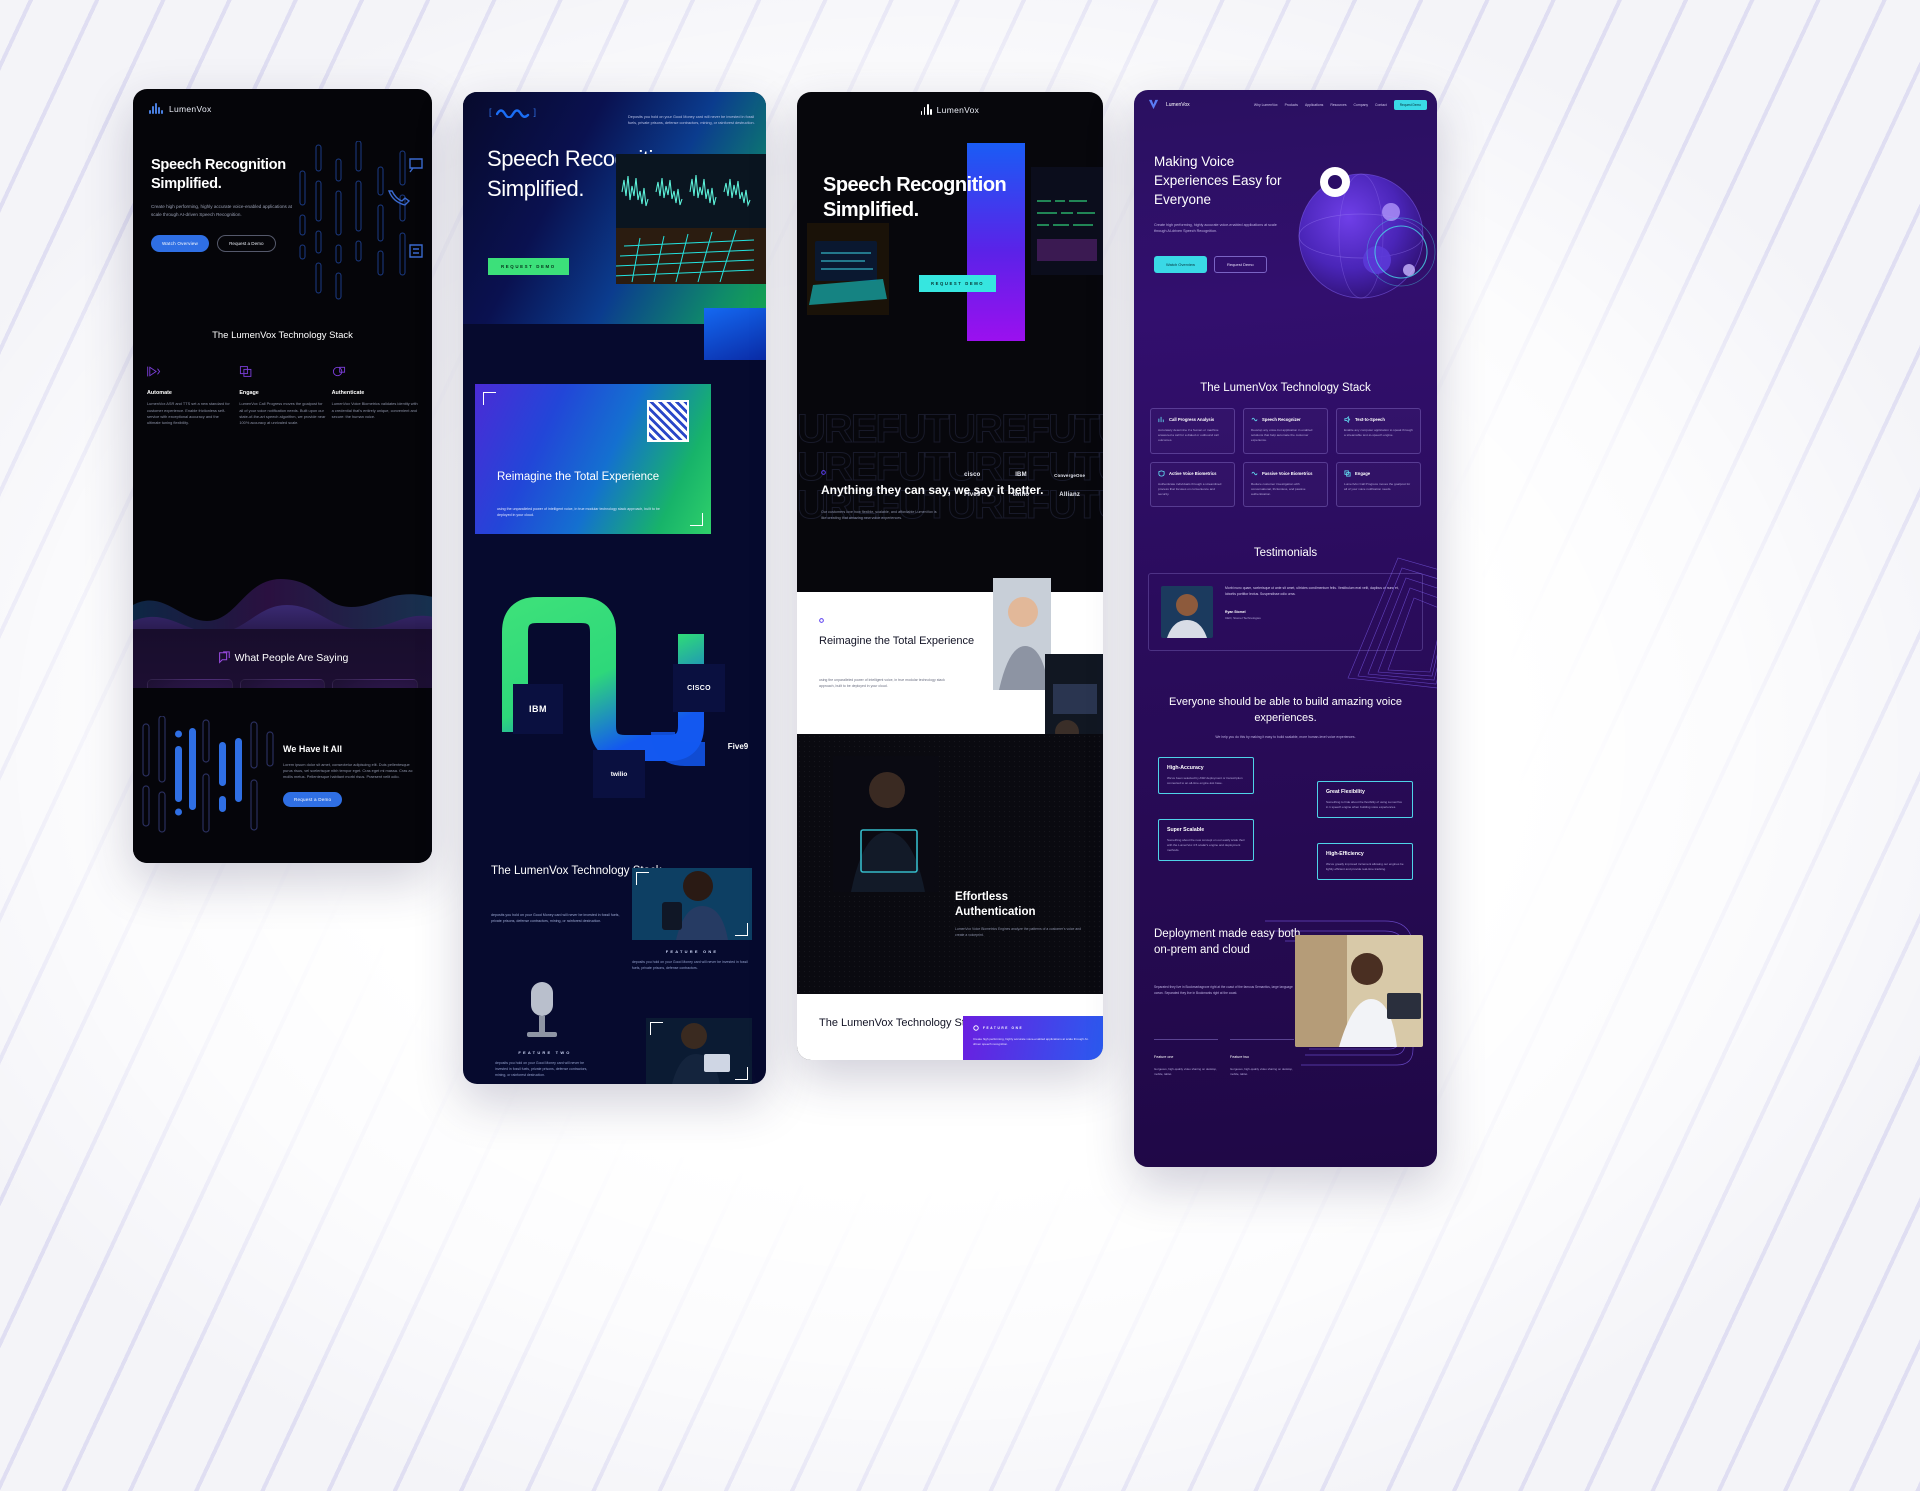 This screenshot has width=1920, height=1491. I want to click on panel4-watch-overview-button: Watch Overview, so click(1180, 264).